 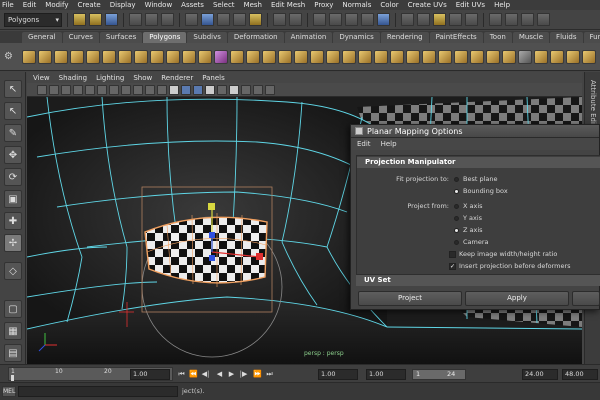 What do you see at coordinates (222, 89) in the screenshot?
I see `use-all-lights-icon` at bounding box center [222, 89].